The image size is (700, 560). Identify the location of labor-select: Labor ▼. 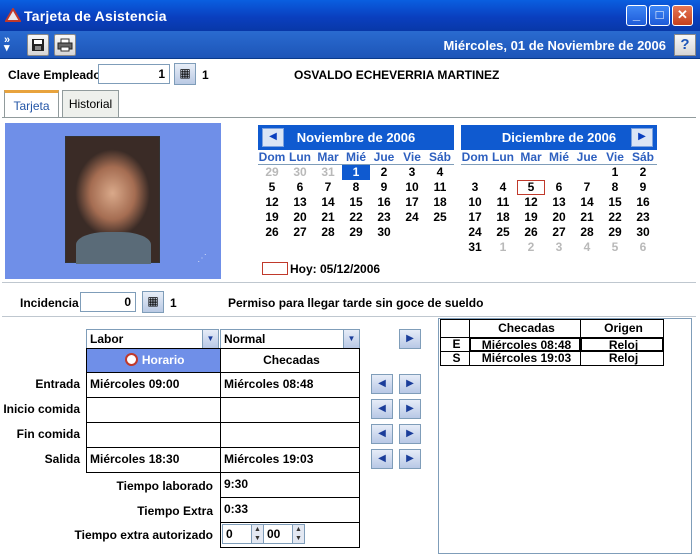
(152, 339).